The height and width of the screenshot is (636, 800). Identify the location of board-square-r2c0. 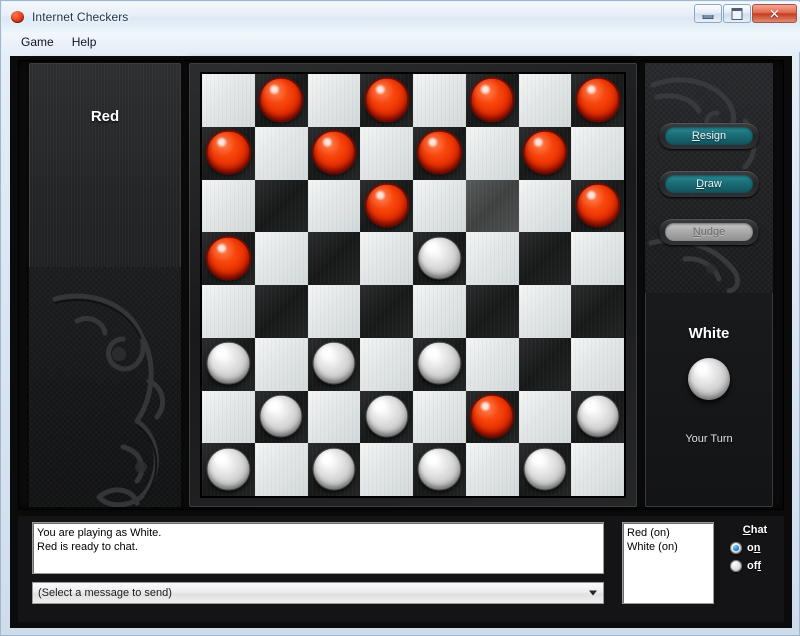
(228, 206).